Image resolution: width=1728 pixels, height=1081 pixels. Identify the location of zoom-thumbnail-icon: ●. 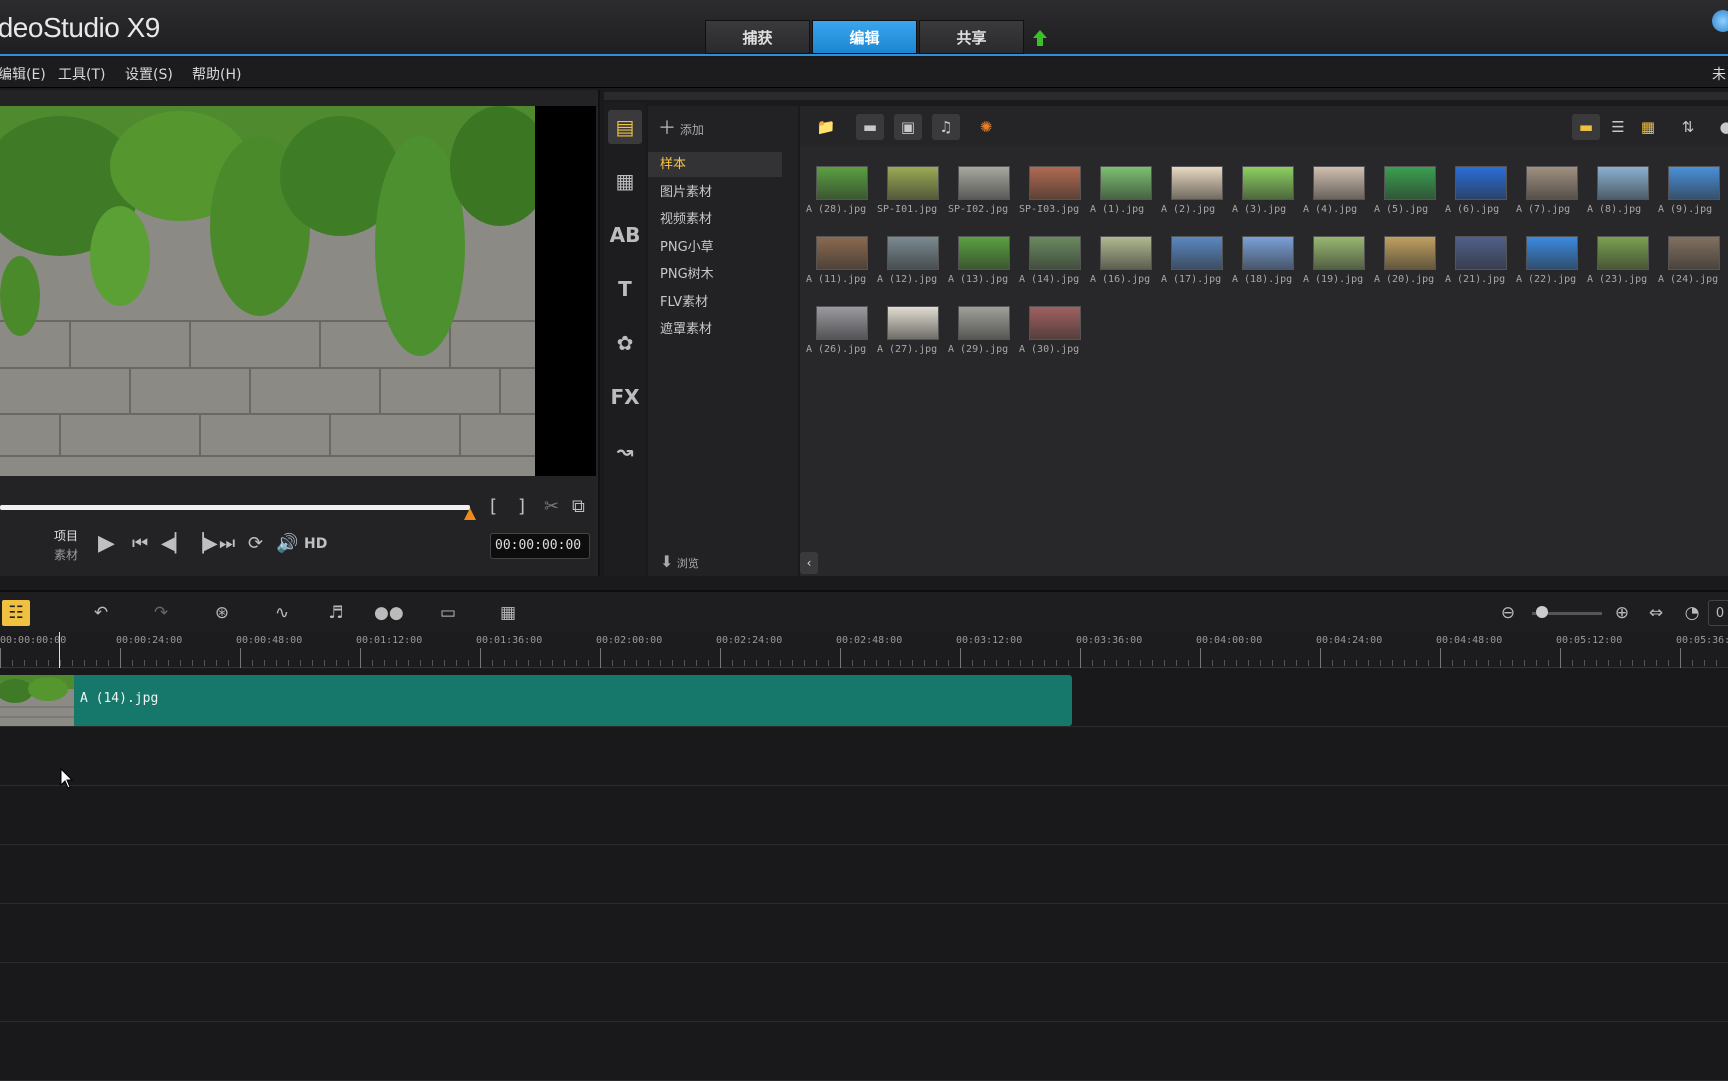
(1720, 127).